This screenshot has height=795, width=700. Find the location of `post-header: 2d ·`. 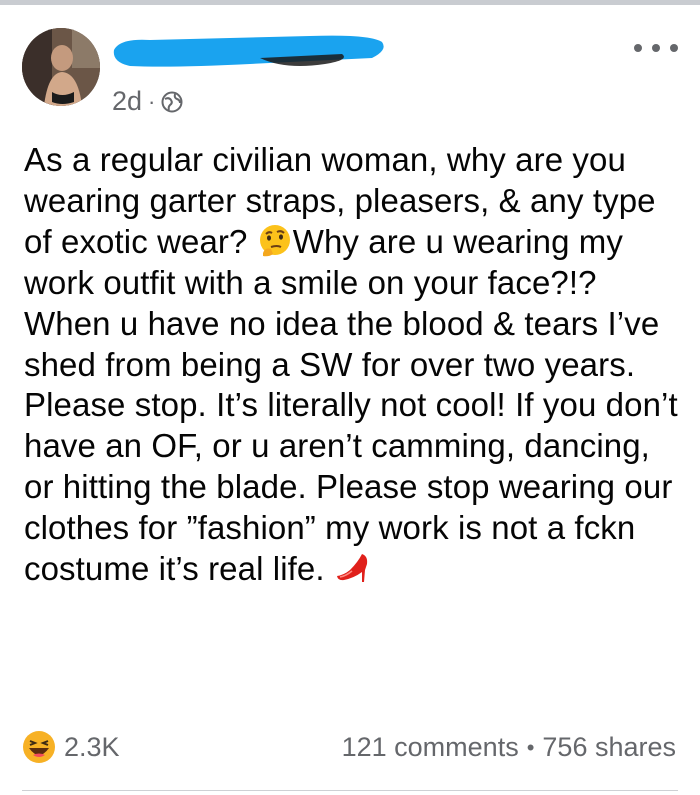

post-header: 2d · is located at coordinates (350, 70).